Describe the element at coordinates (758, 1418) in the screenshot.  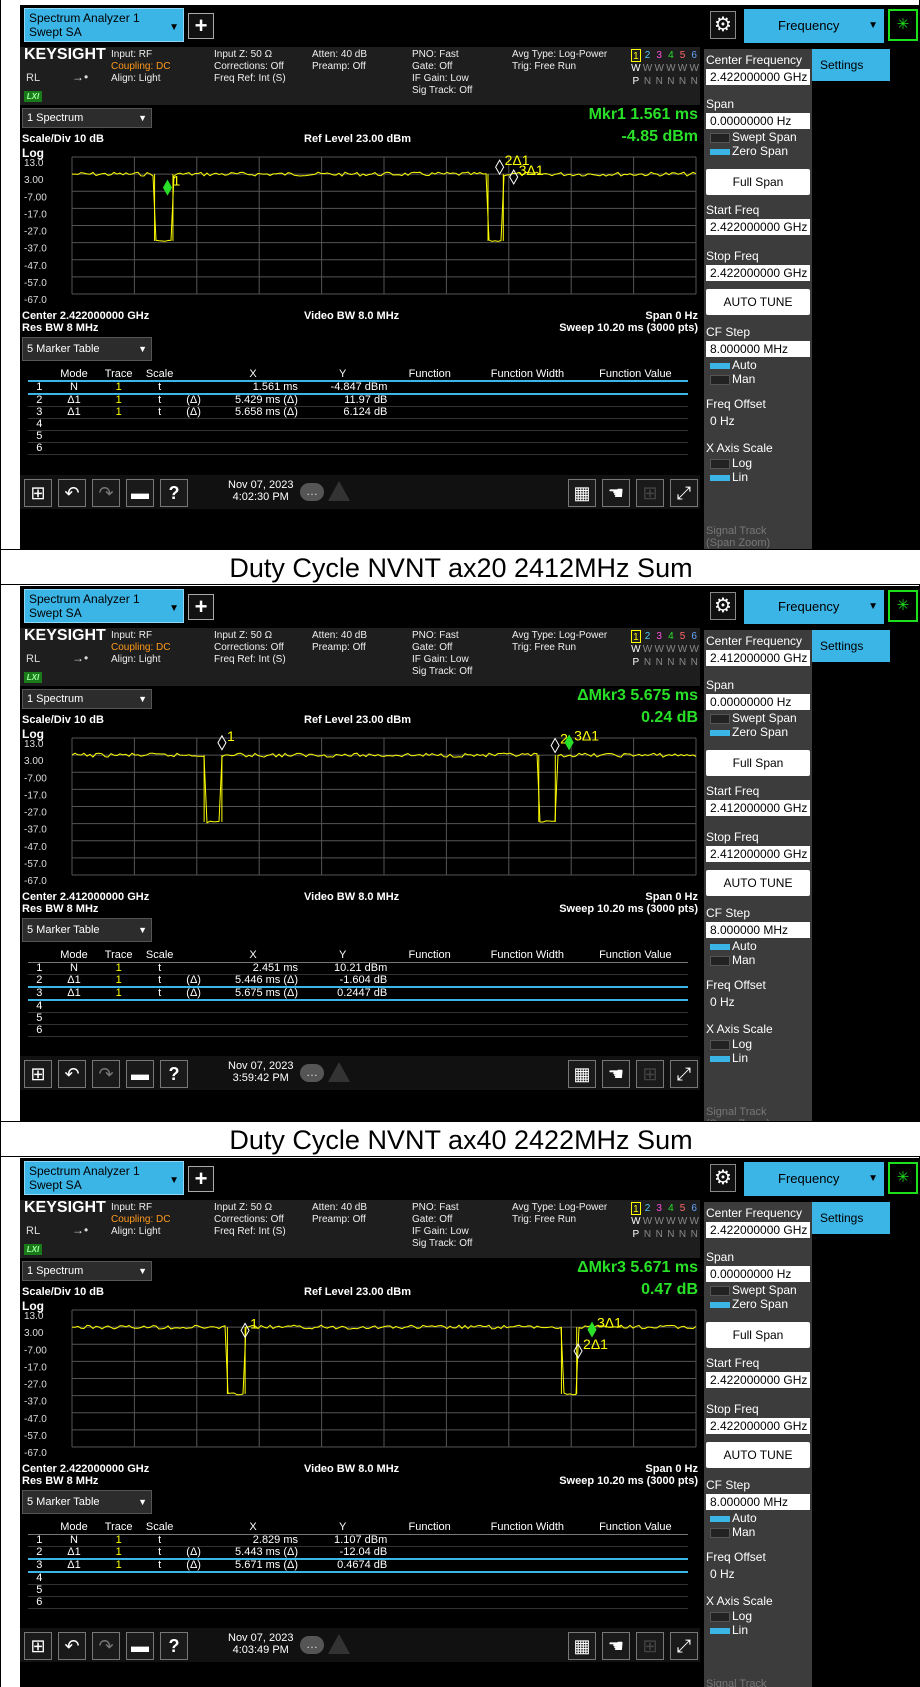
I see `stop-freq-key: Stop Freq 2.422000000 GHz` at that location.